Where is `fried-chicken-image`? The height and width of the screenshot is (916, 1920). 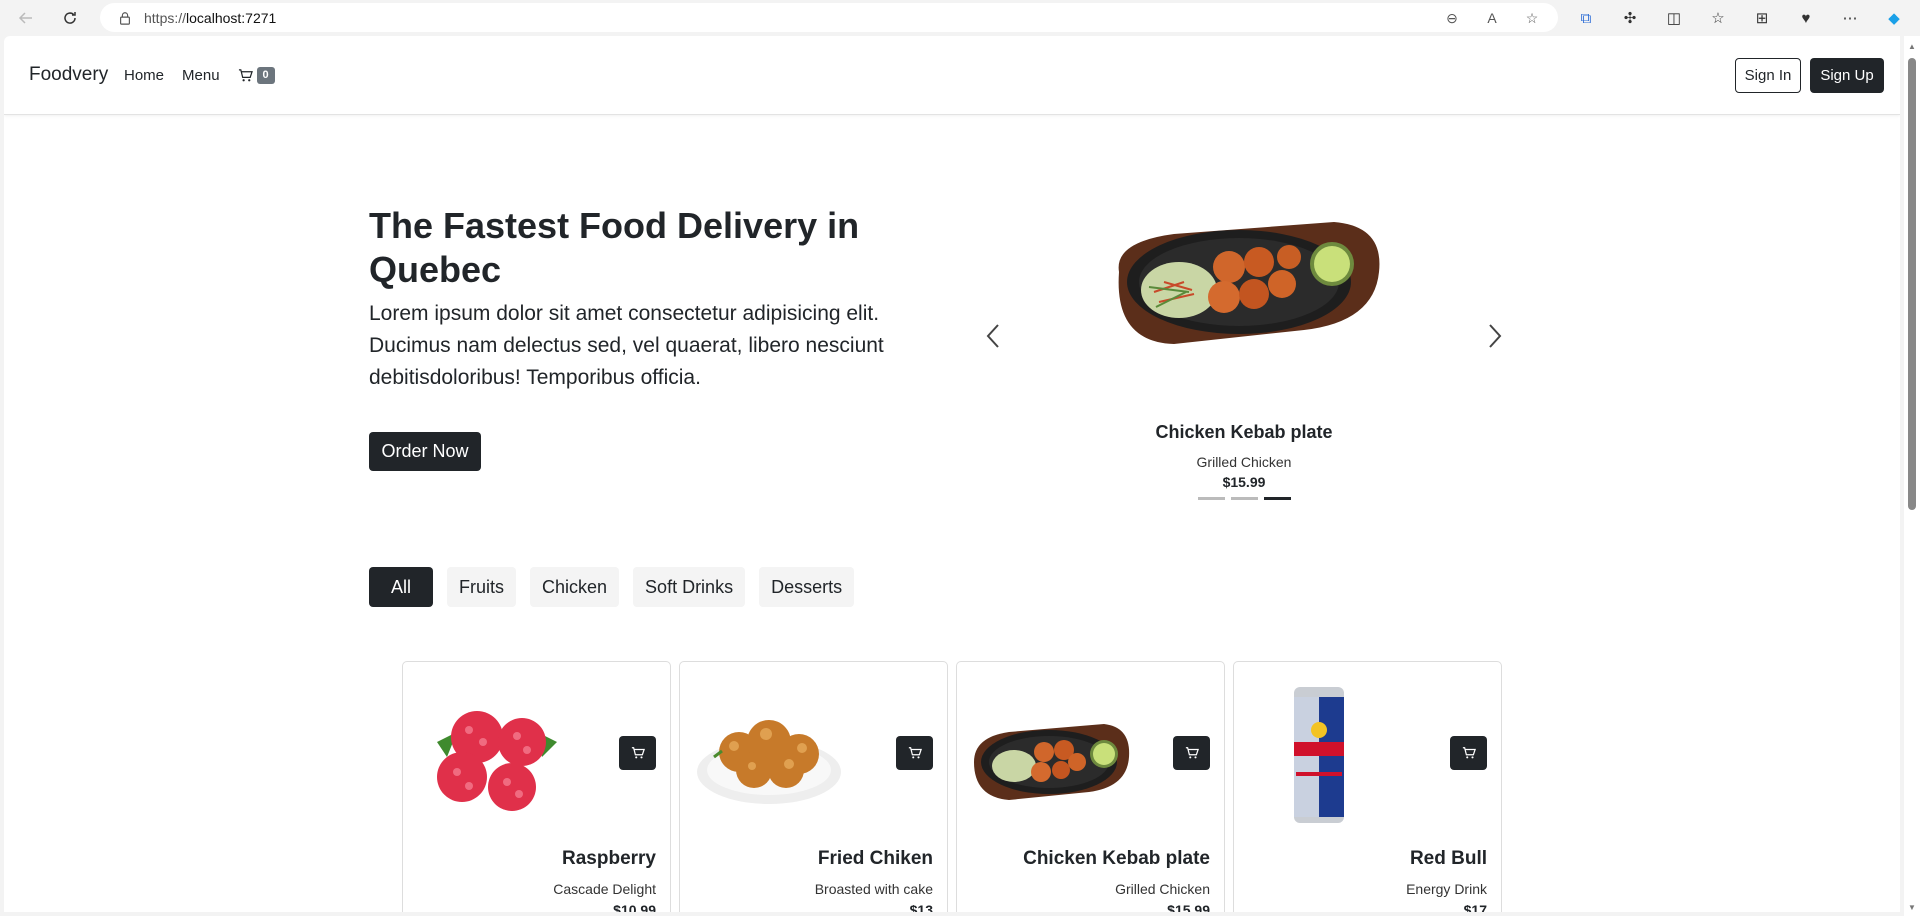
fried-chicken-image is located at coordinates (769, 752).